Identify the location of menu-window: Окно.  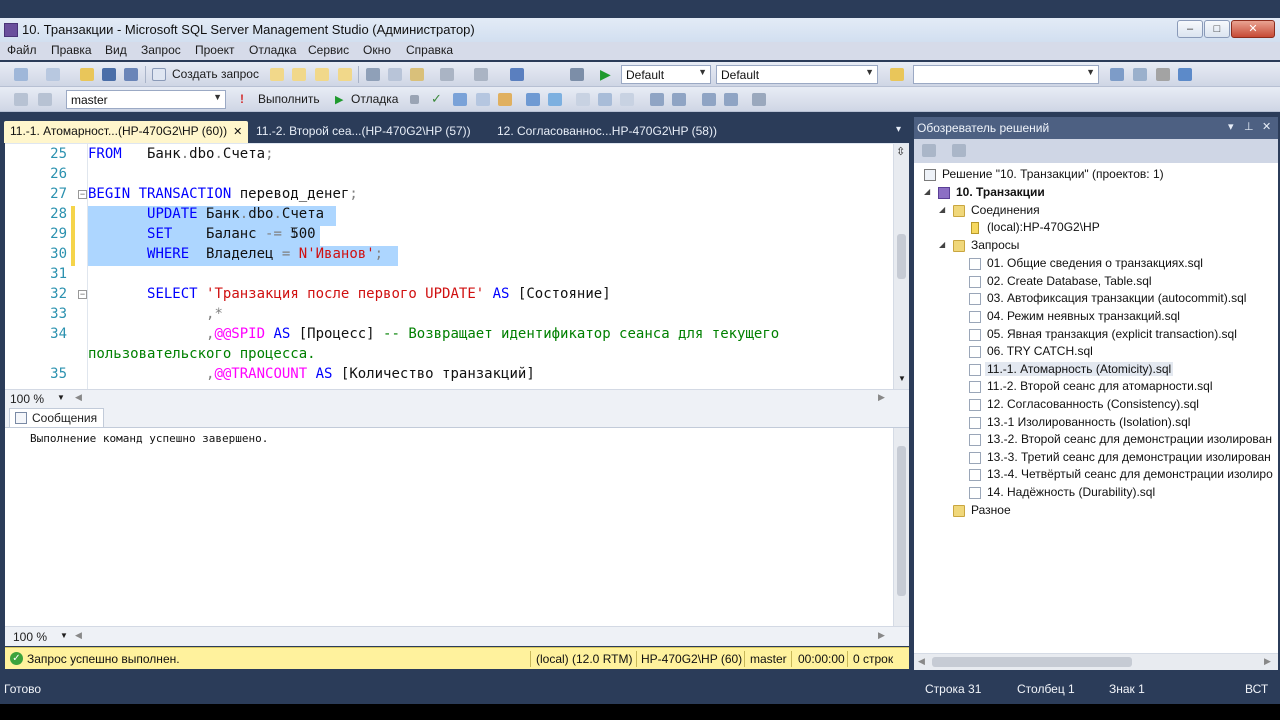
(377, 50).